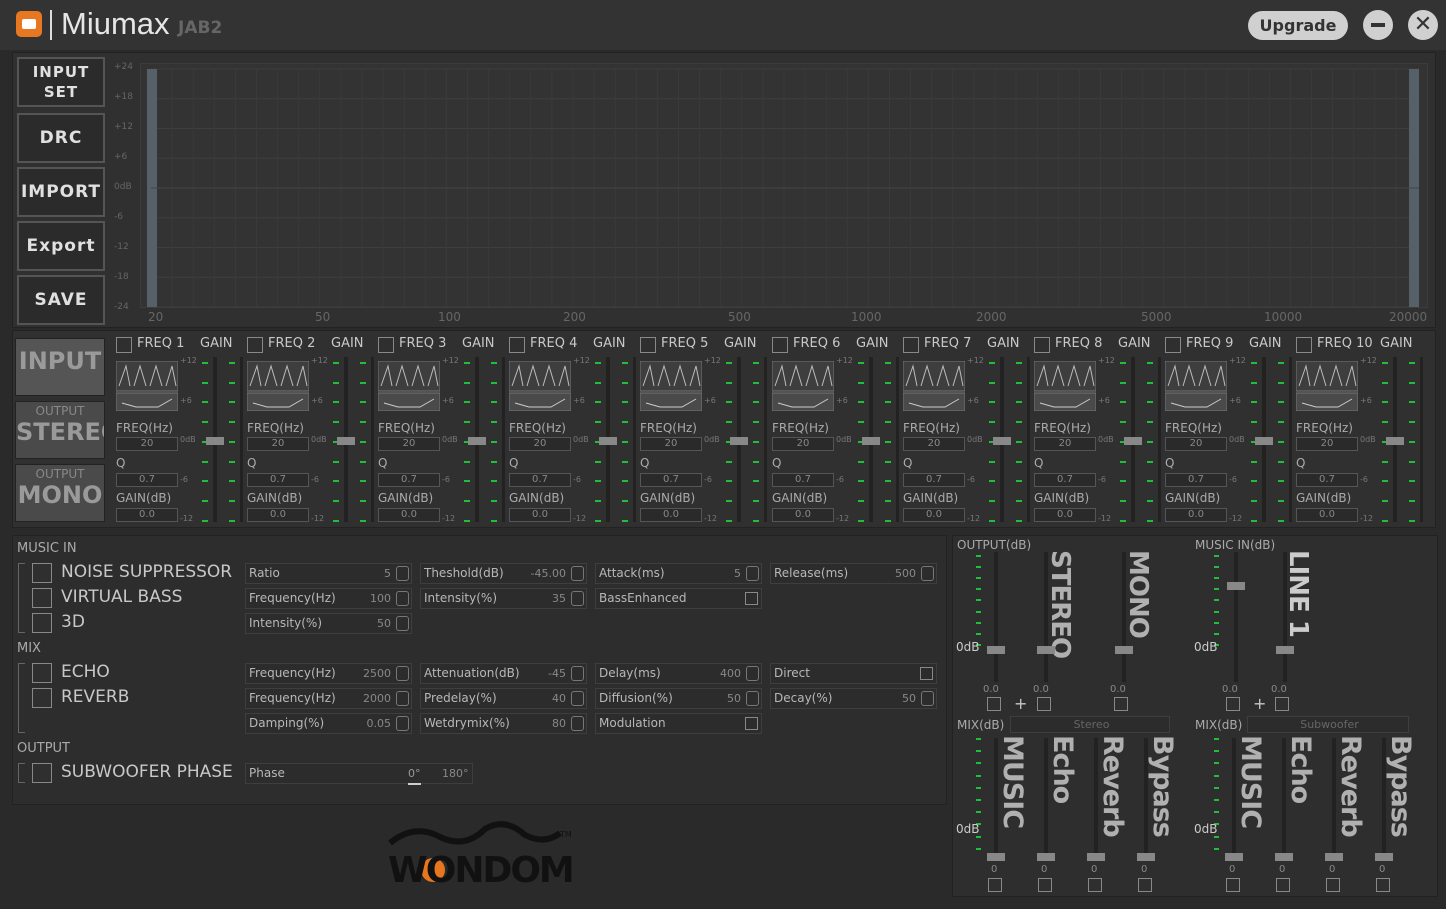  What do you see at coordinates (61, 192) in the screenshot?
I see `sidebar-button-2: IMPORT` at bounding box center [61, 192].